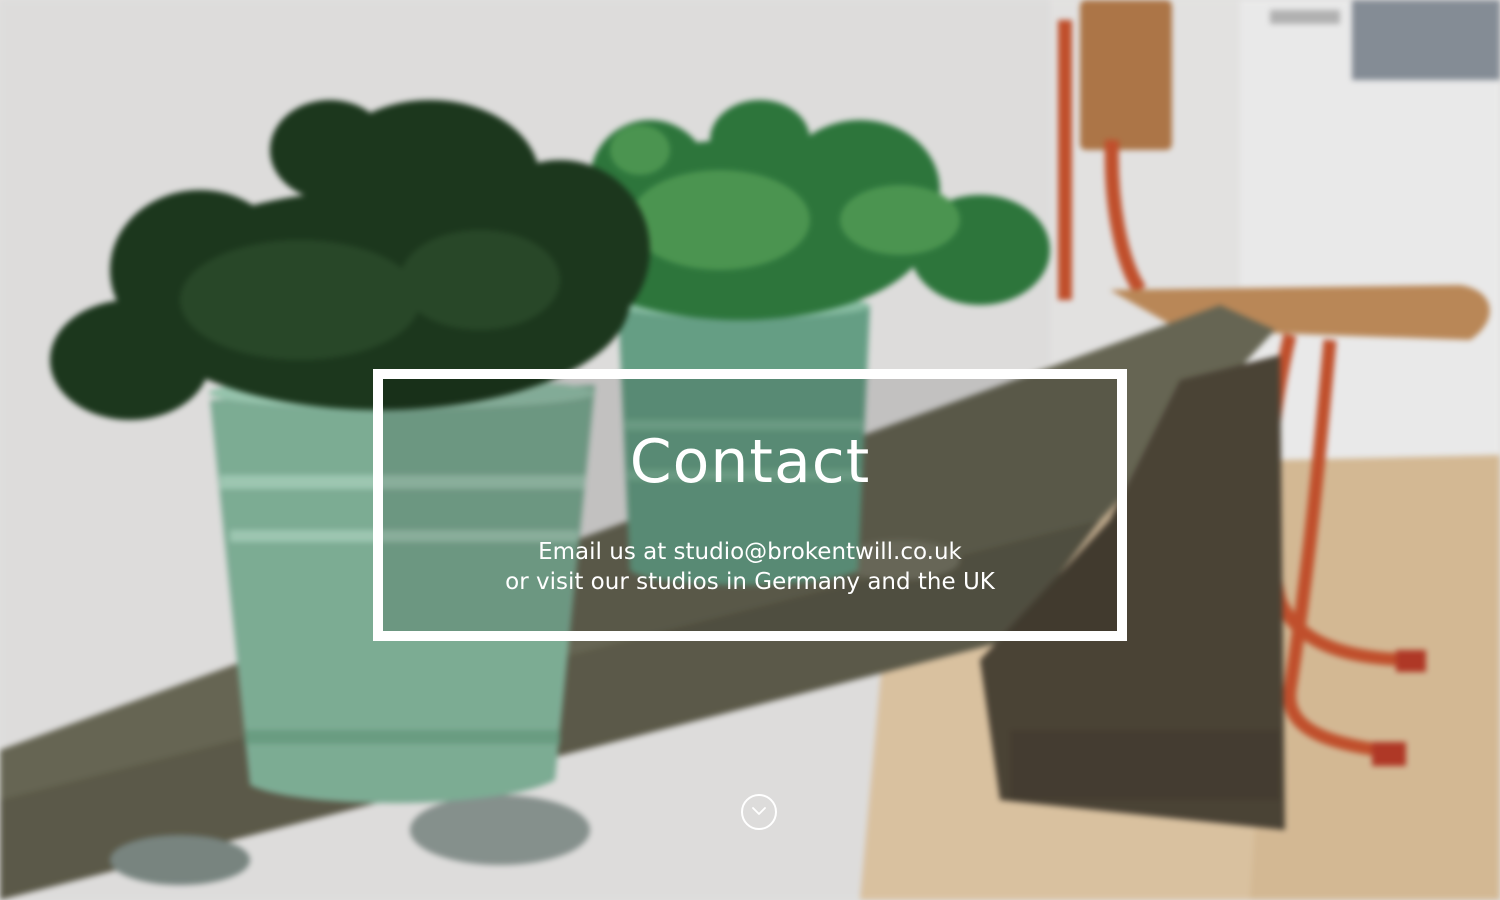 This screenshot has height=900, width=1500. What do you see at coordinates (750, 552) in the screenshot?
I see `email-line: Email us at studio@brokentwill.co.uk` at bounding box center [750, 552].